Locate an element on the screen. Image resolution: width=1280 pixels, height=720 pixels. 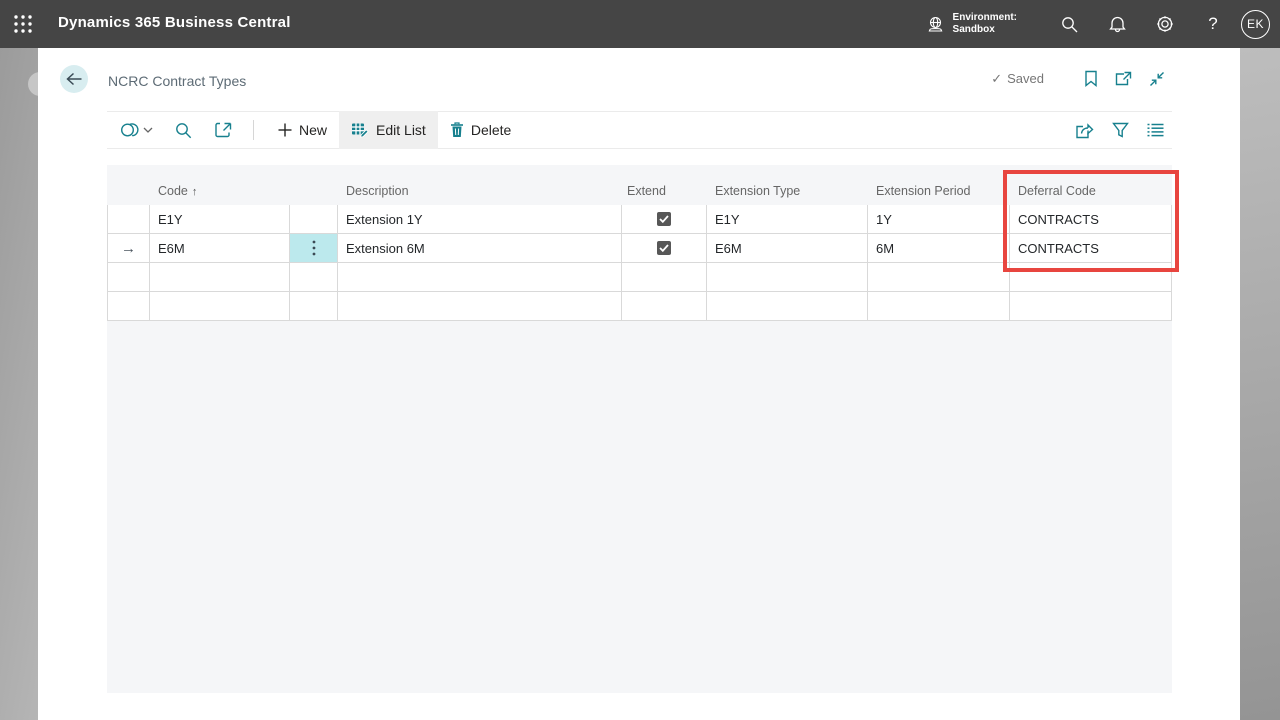
page-header-actions: ✓ Saved is located at coordinates (1078, 78).